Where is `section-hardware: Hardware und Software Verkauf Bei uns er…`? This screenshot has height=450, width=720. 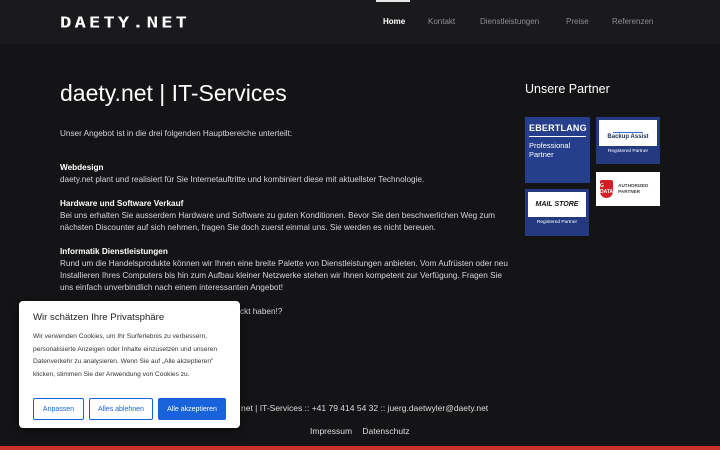
section-hardware: Hardware und Software Verkauf Bei uns er… is located at coordinates (285, 216).